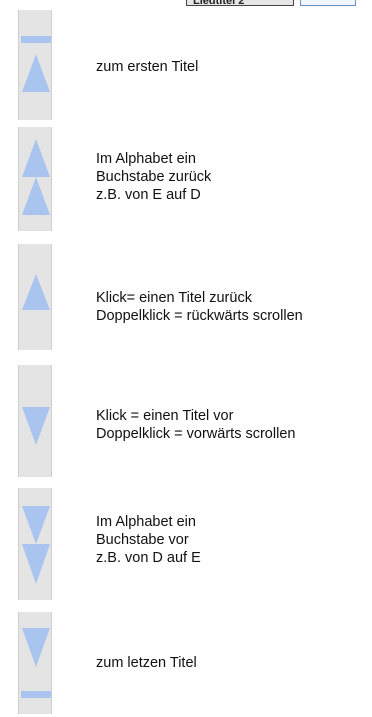 Image resolution: width=372 pixels, height=717 pixels. I want to click on description-line: Doppelklick = vorwärts scrollen, so click(196, 434).